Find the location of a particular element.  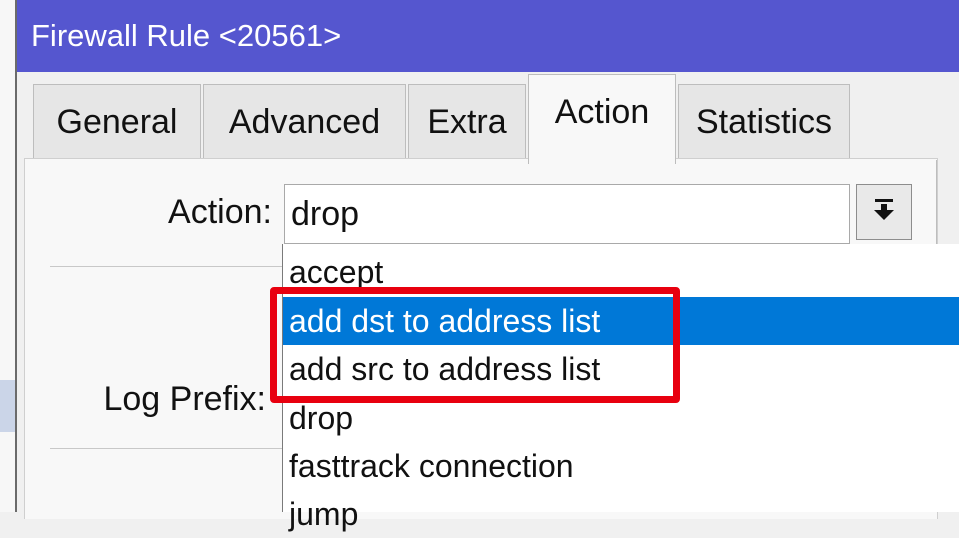

tab-action: Action is located at coordinates (602, 119).